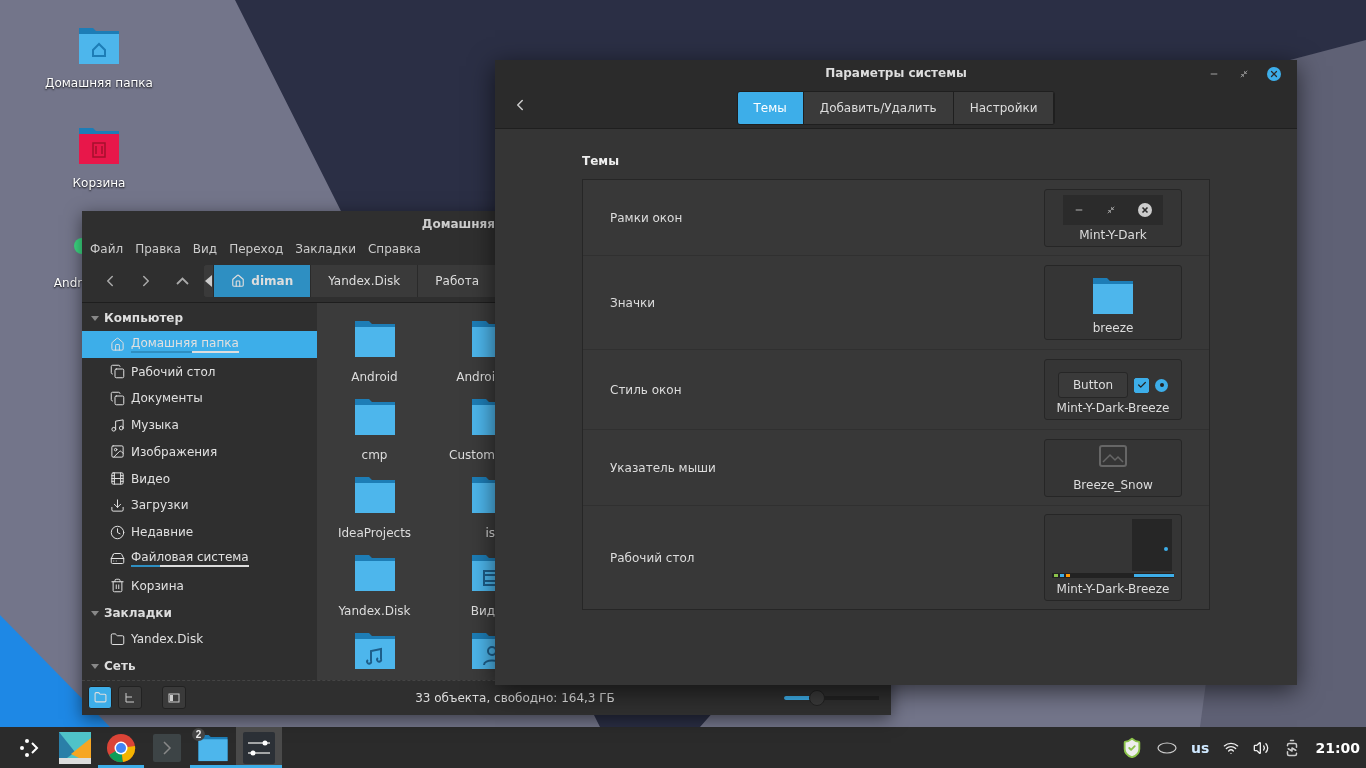  What do you see at coordinates (213, 747) in the screenshot?
I see `app-launcher: 2` at bounding box center [213, 747].